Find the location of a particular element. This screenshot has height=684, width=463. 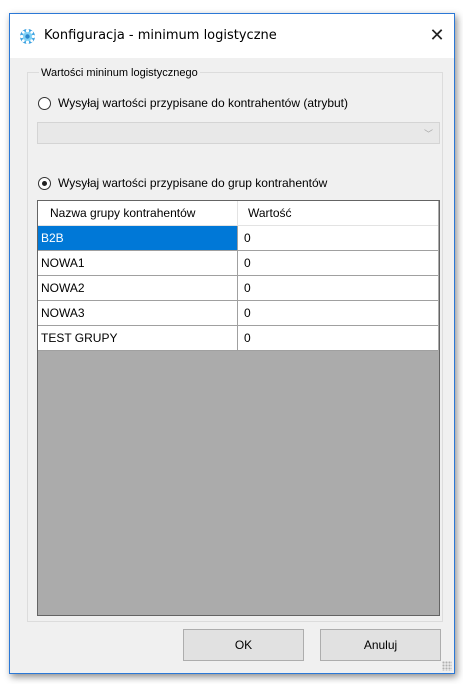

column-header-value: Wartość is located at coordinates (338, 213).